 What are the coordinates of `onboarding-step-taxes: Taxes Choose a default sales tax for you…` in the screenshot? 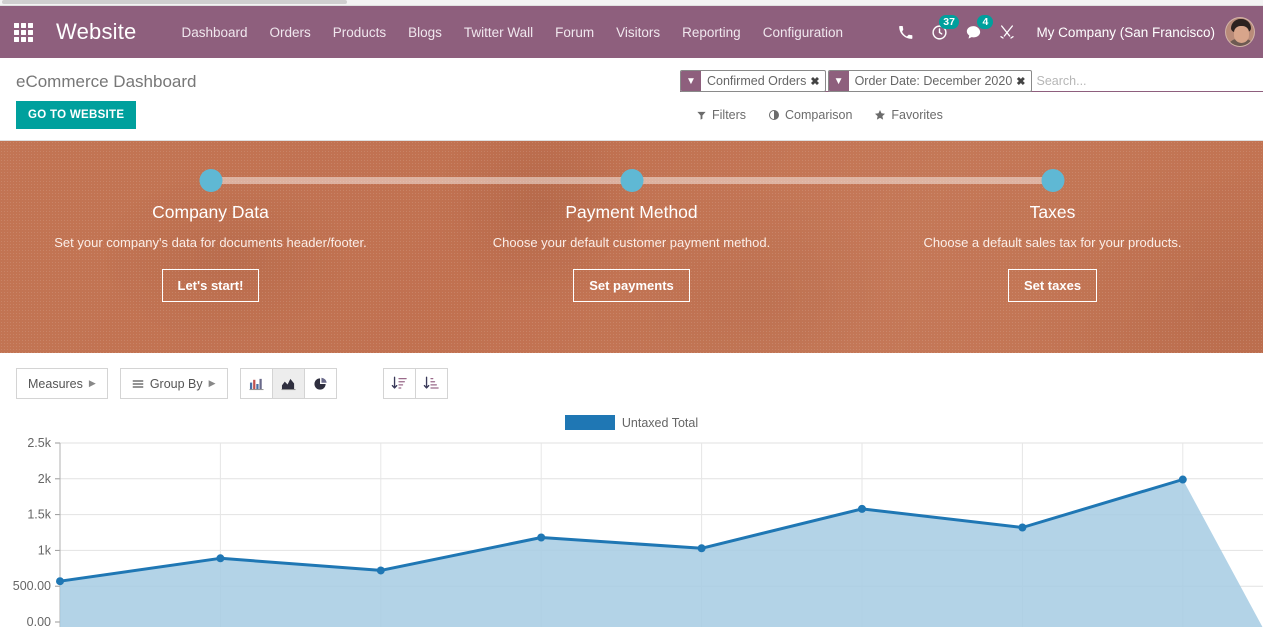 It's located at (1052, 261).